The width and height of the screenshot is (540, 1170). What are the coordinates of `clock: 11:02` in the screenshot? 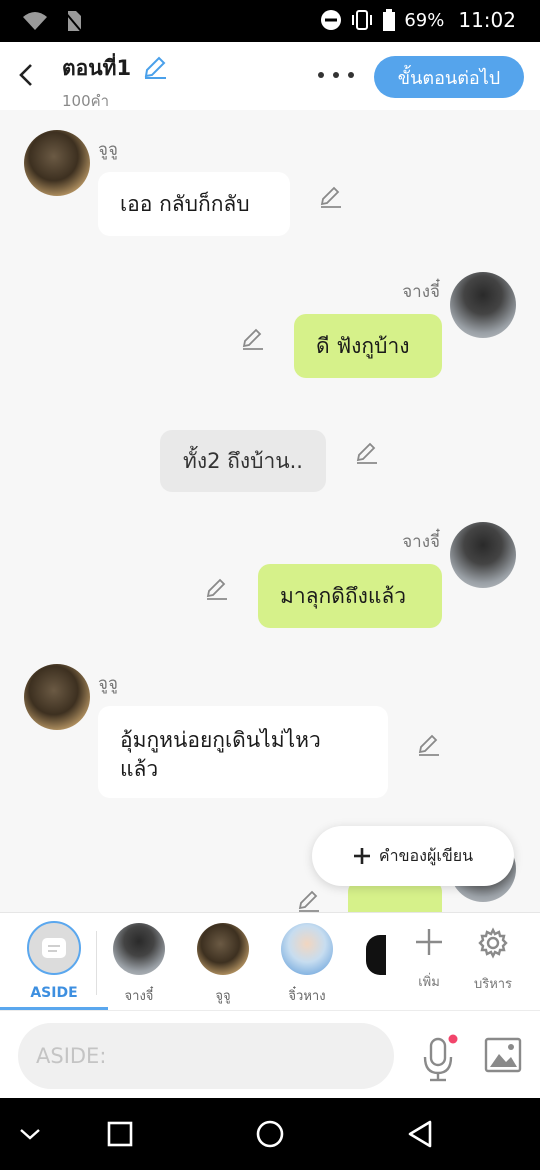 It's located at (487, 20).